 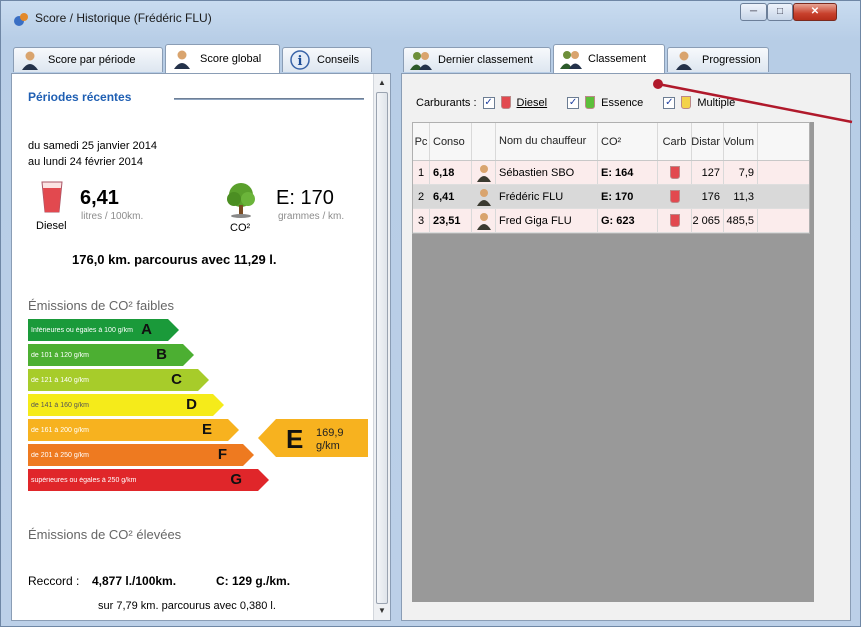 I want to click on tab-progression: Progression, so click(x=718, y=59).